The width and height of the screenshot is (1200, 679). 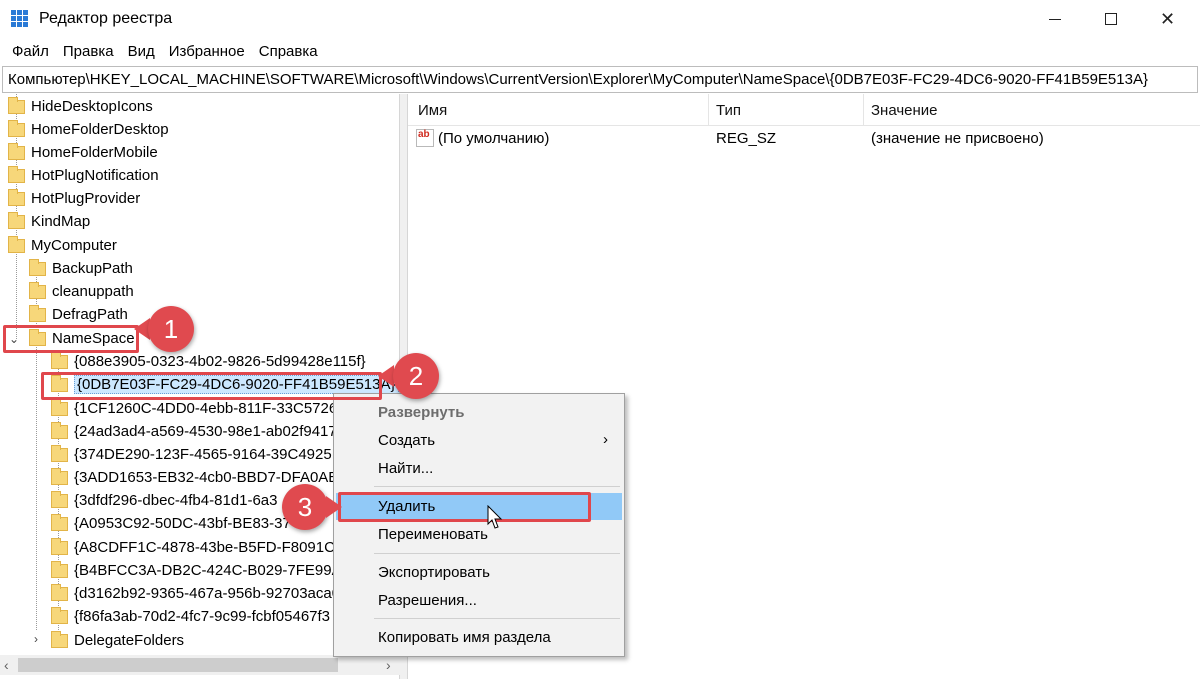 I want to click on maximize-button, so click(x=1110, y=19).